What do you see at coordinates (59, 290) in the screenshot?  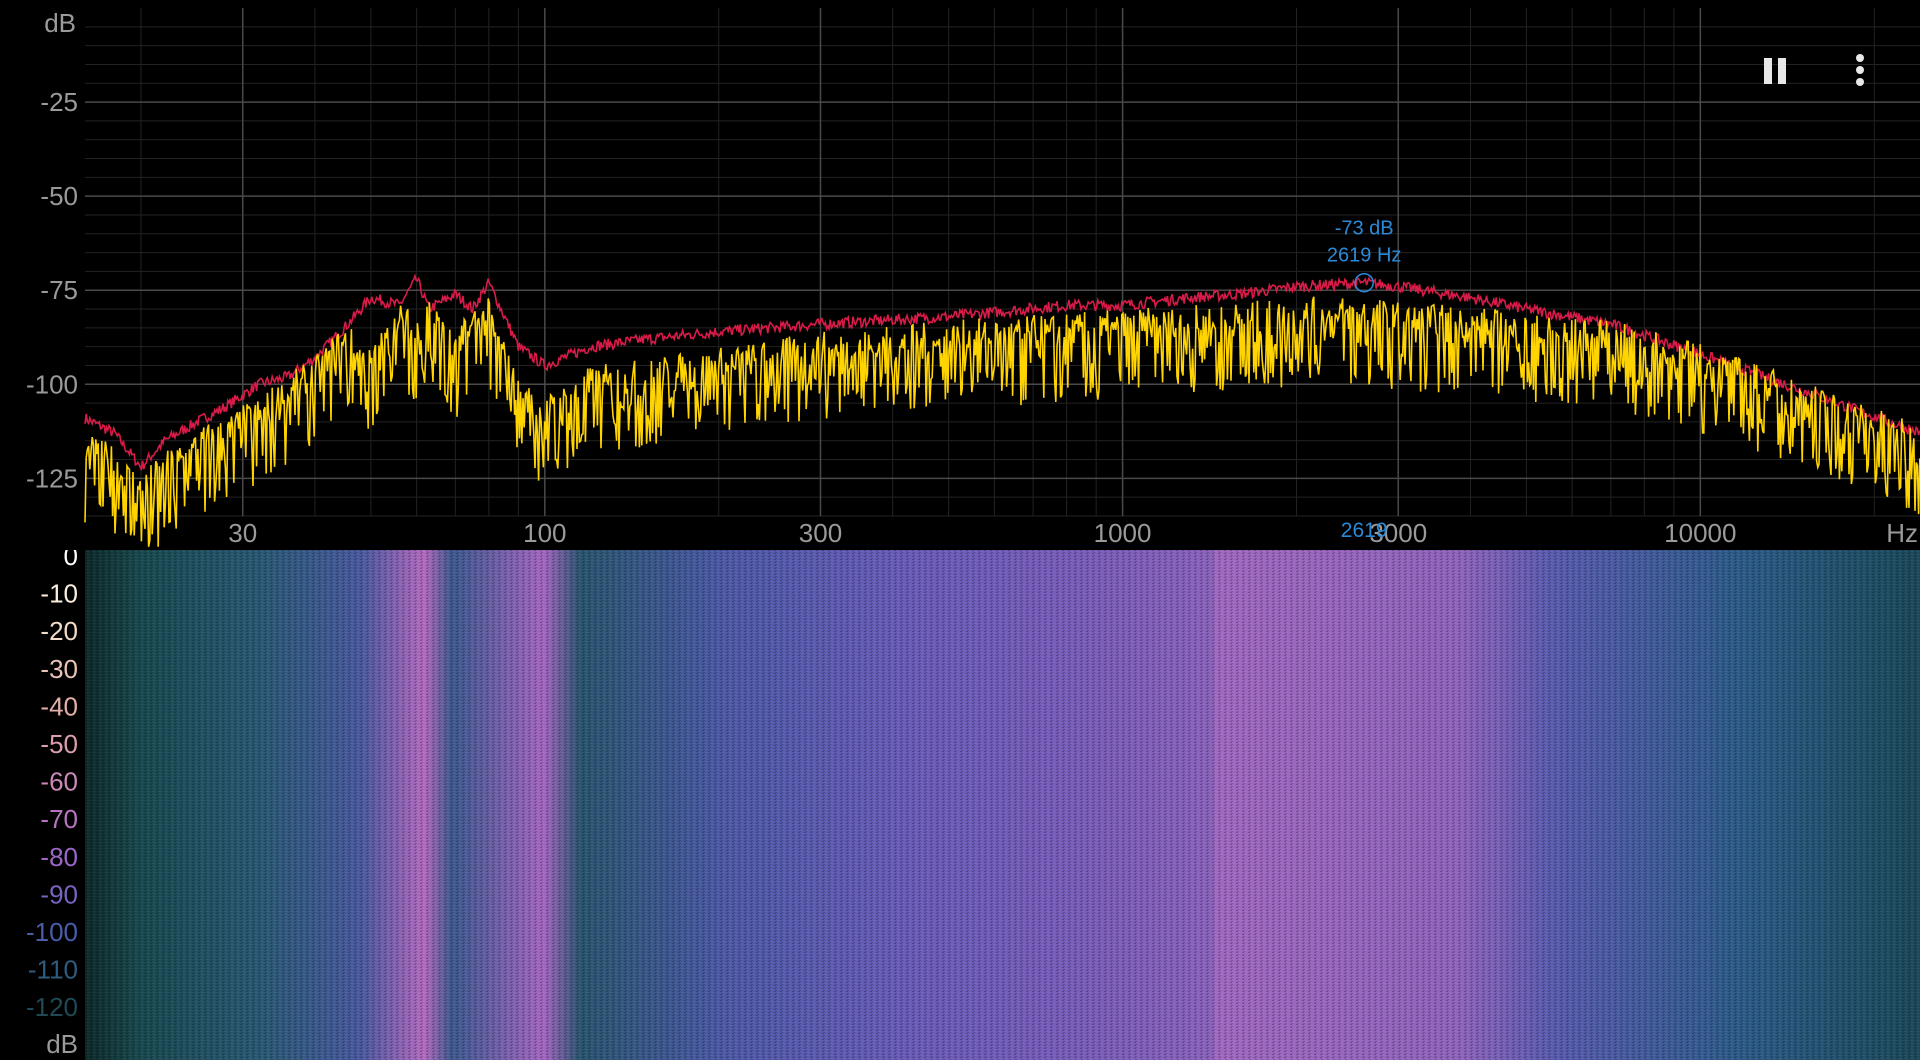 I see `db-tick-label: -75` at bounding box center [59, 290].